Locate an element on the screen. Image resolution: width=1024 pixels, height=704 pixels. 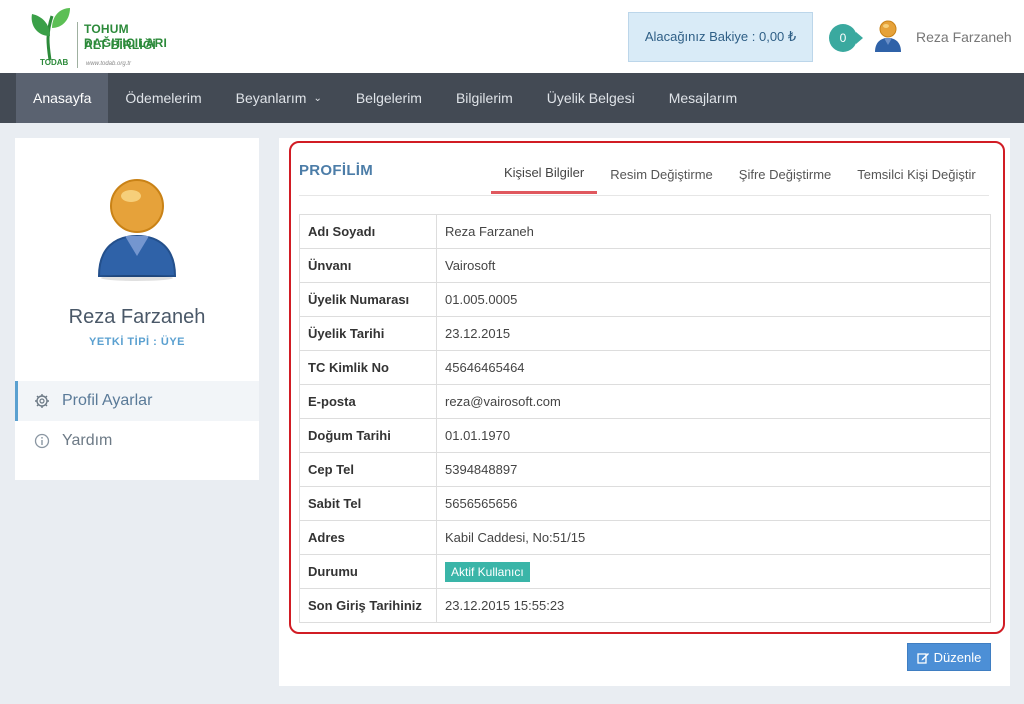
sidebar-item-profil-ayarlar: Profil Ayarlar is located at coordinates (137, 401).